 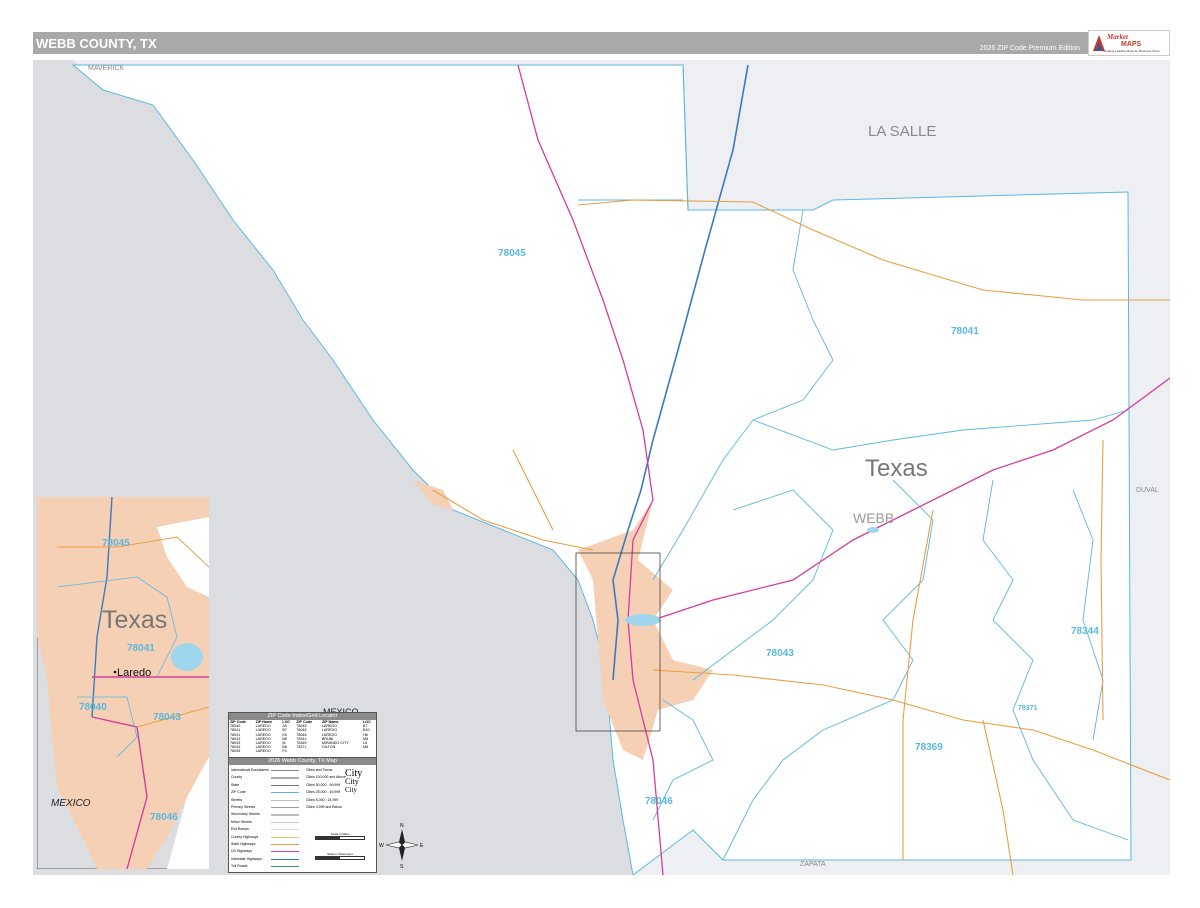 I want to click on legend-item-label: State, so click(x=235, y=784).